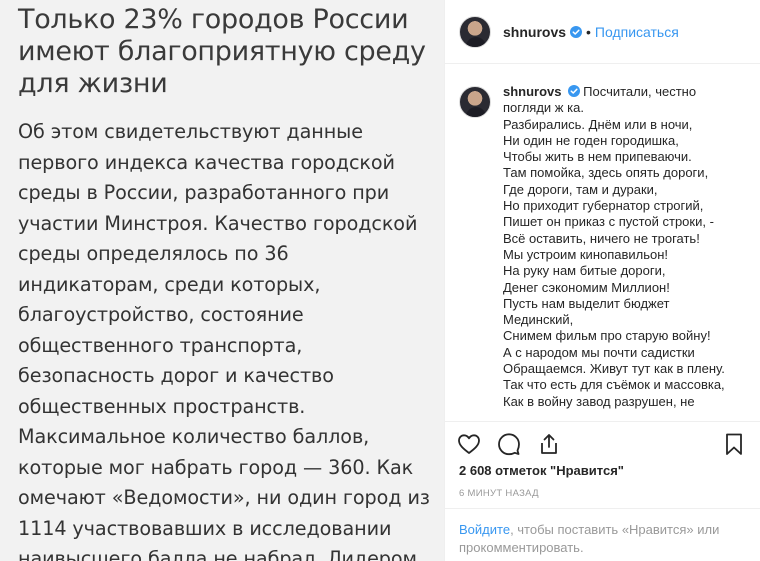  Describe the element at coordinates (190, 131) in the screenshot. I see `image-body-line: Об этом свидетельствуют данные` at that location.